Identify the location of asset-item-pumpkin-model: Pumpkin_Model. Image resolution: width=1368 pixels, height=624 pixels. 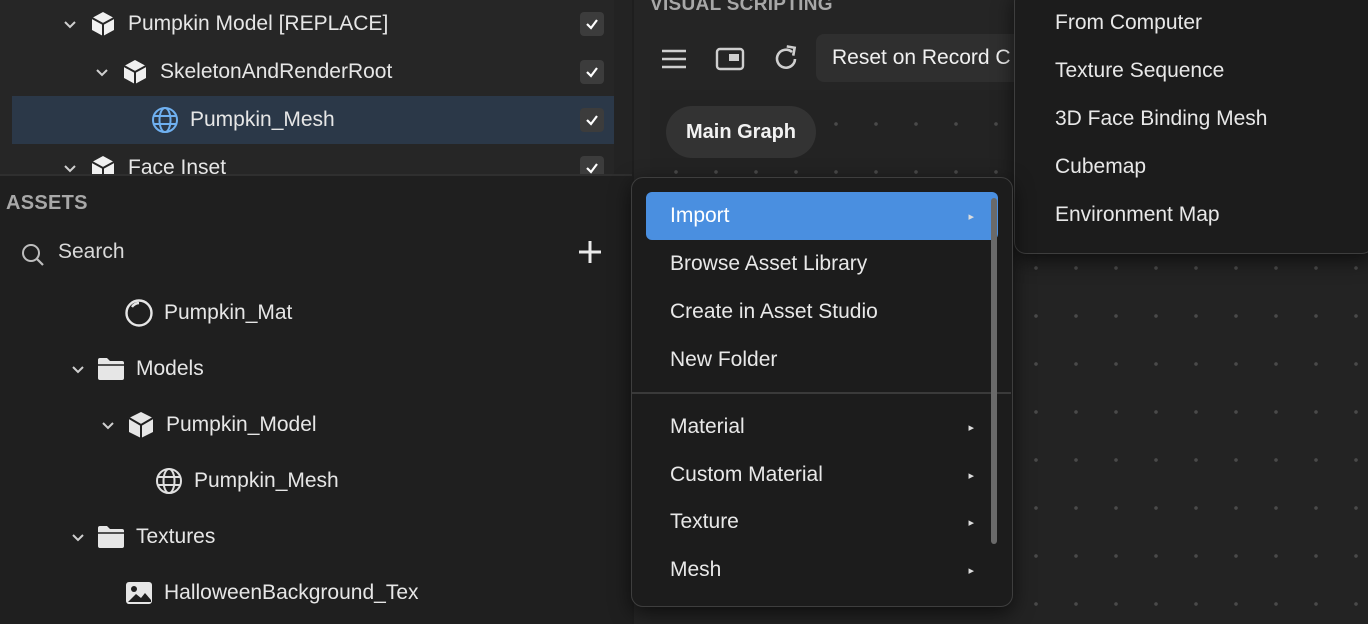
(207, 425).